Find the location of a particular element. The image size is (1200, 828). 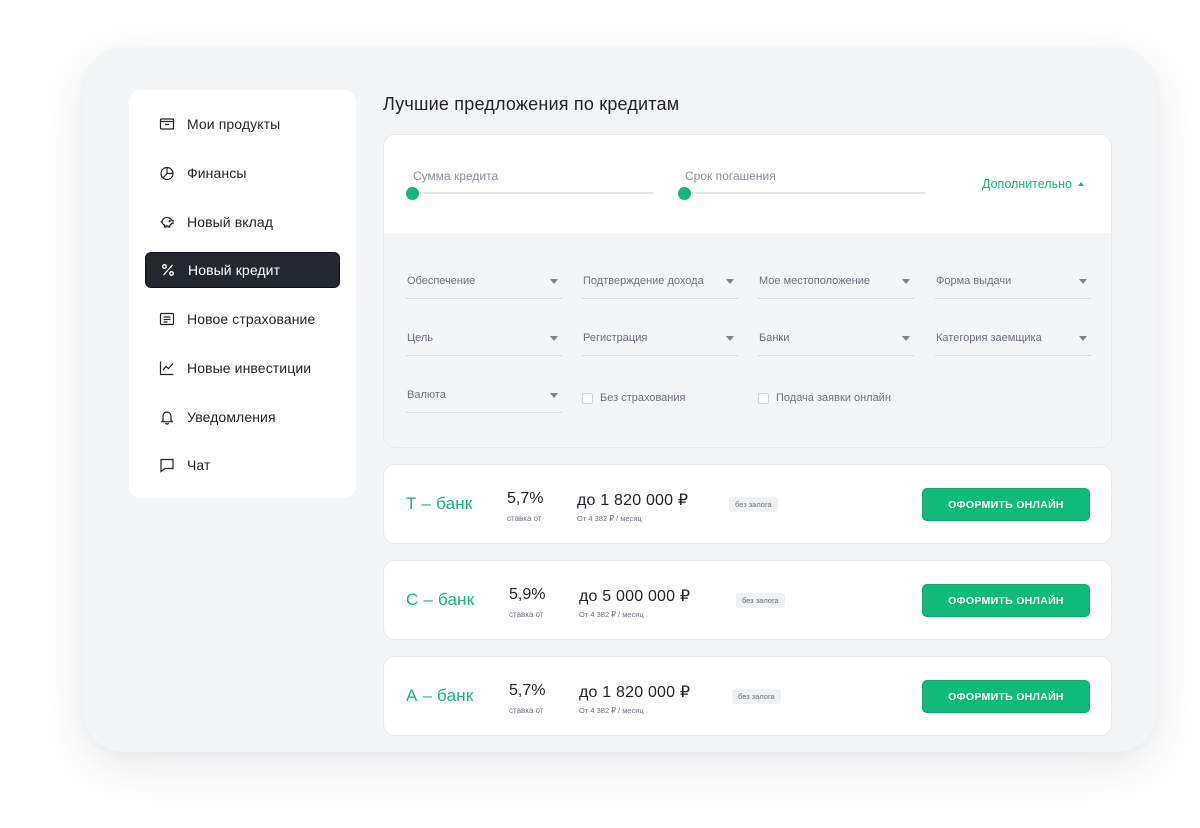

additional-filters-toggle: Дополнительно is located at coordinates (1033, 184).